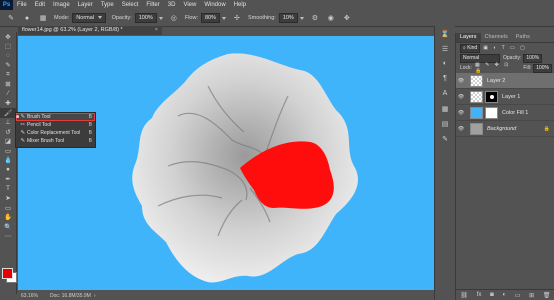 The width and height of the screenshot is (554, 300). I want to click on flow-control: Flow: 80%, so click(205, 18).